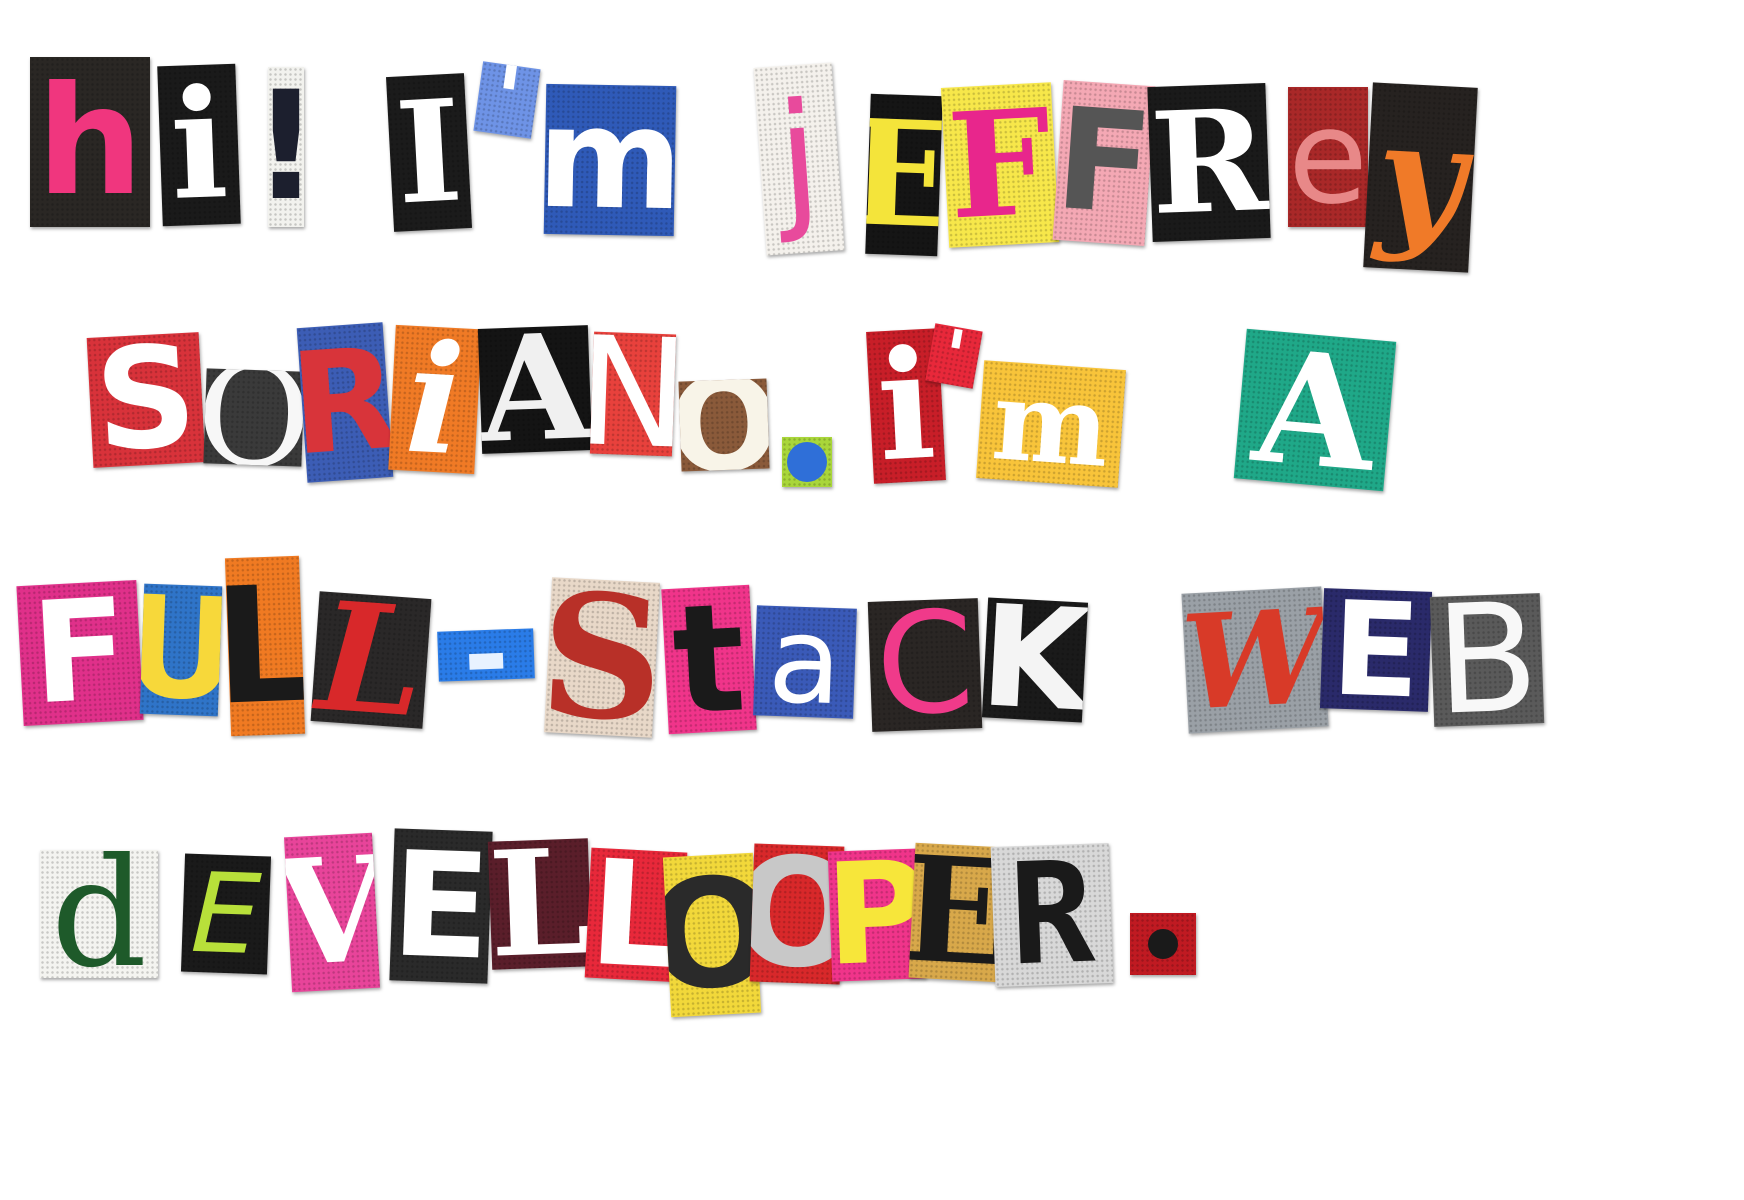  I want to click on letter-tile: V, so click(332, 912).